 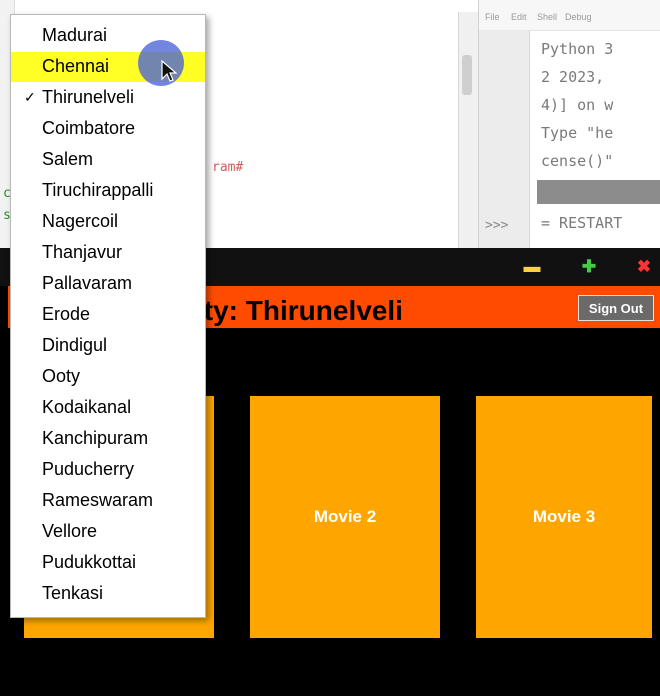 I want to click on dropdown-item-tiruchirappalli: Tiruchirappalli, so click(x=108, y=191).